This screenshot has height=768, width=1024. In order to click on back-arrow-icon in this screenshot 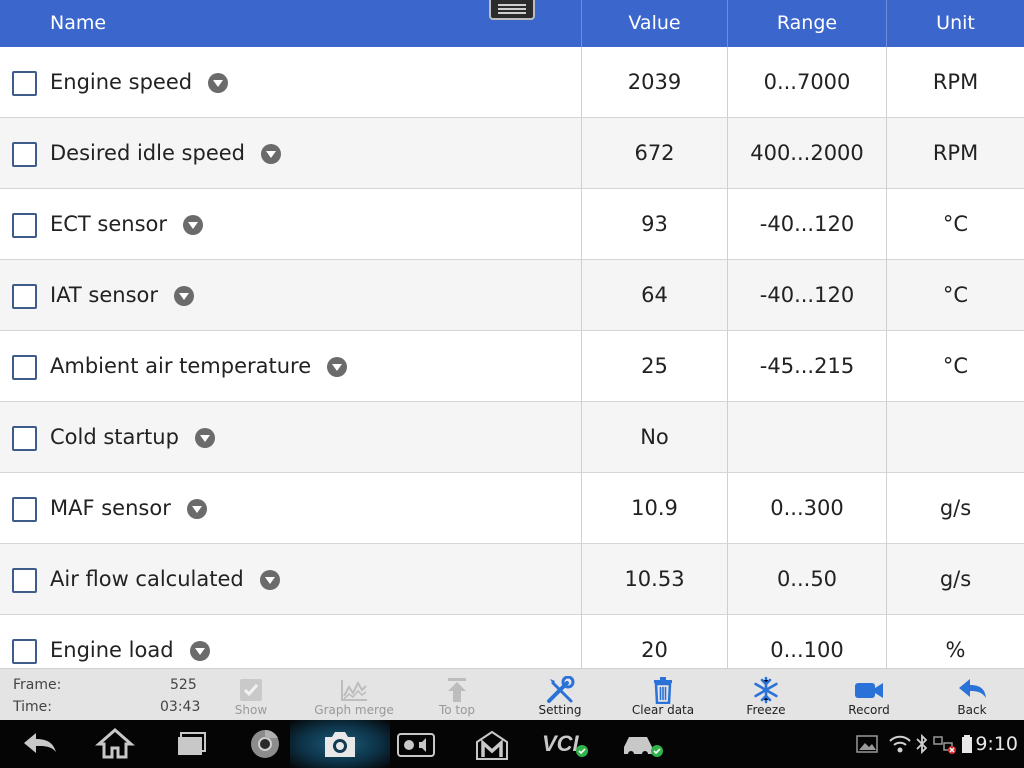, I will do `click(972, 688)`.